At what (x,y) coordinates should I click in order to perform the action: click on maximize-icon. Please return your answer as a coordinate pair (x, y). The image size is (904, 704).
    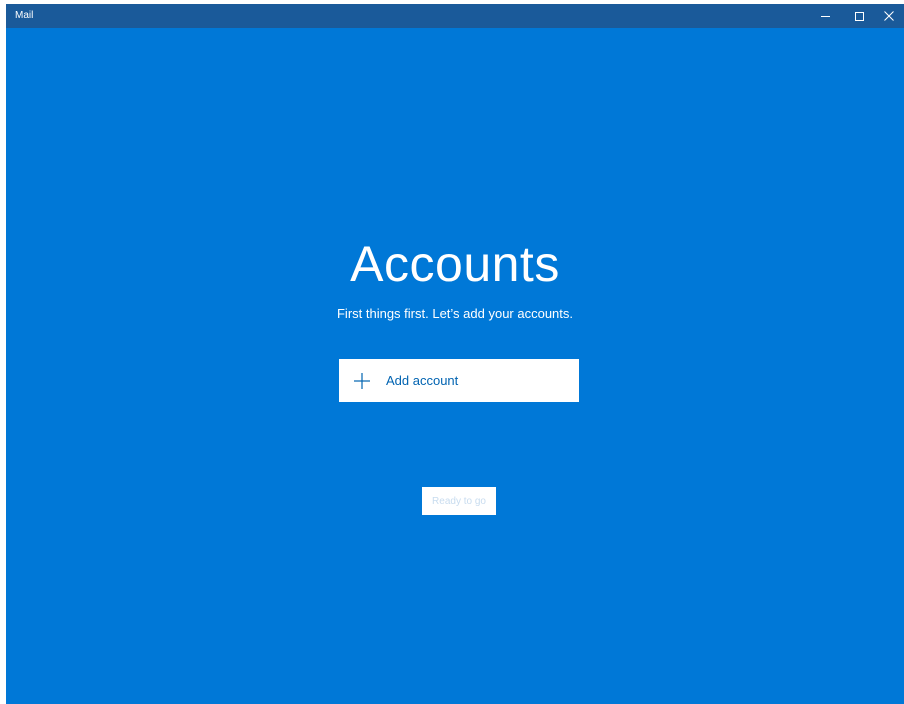
    Looking at the image, I should click on (859, 16).